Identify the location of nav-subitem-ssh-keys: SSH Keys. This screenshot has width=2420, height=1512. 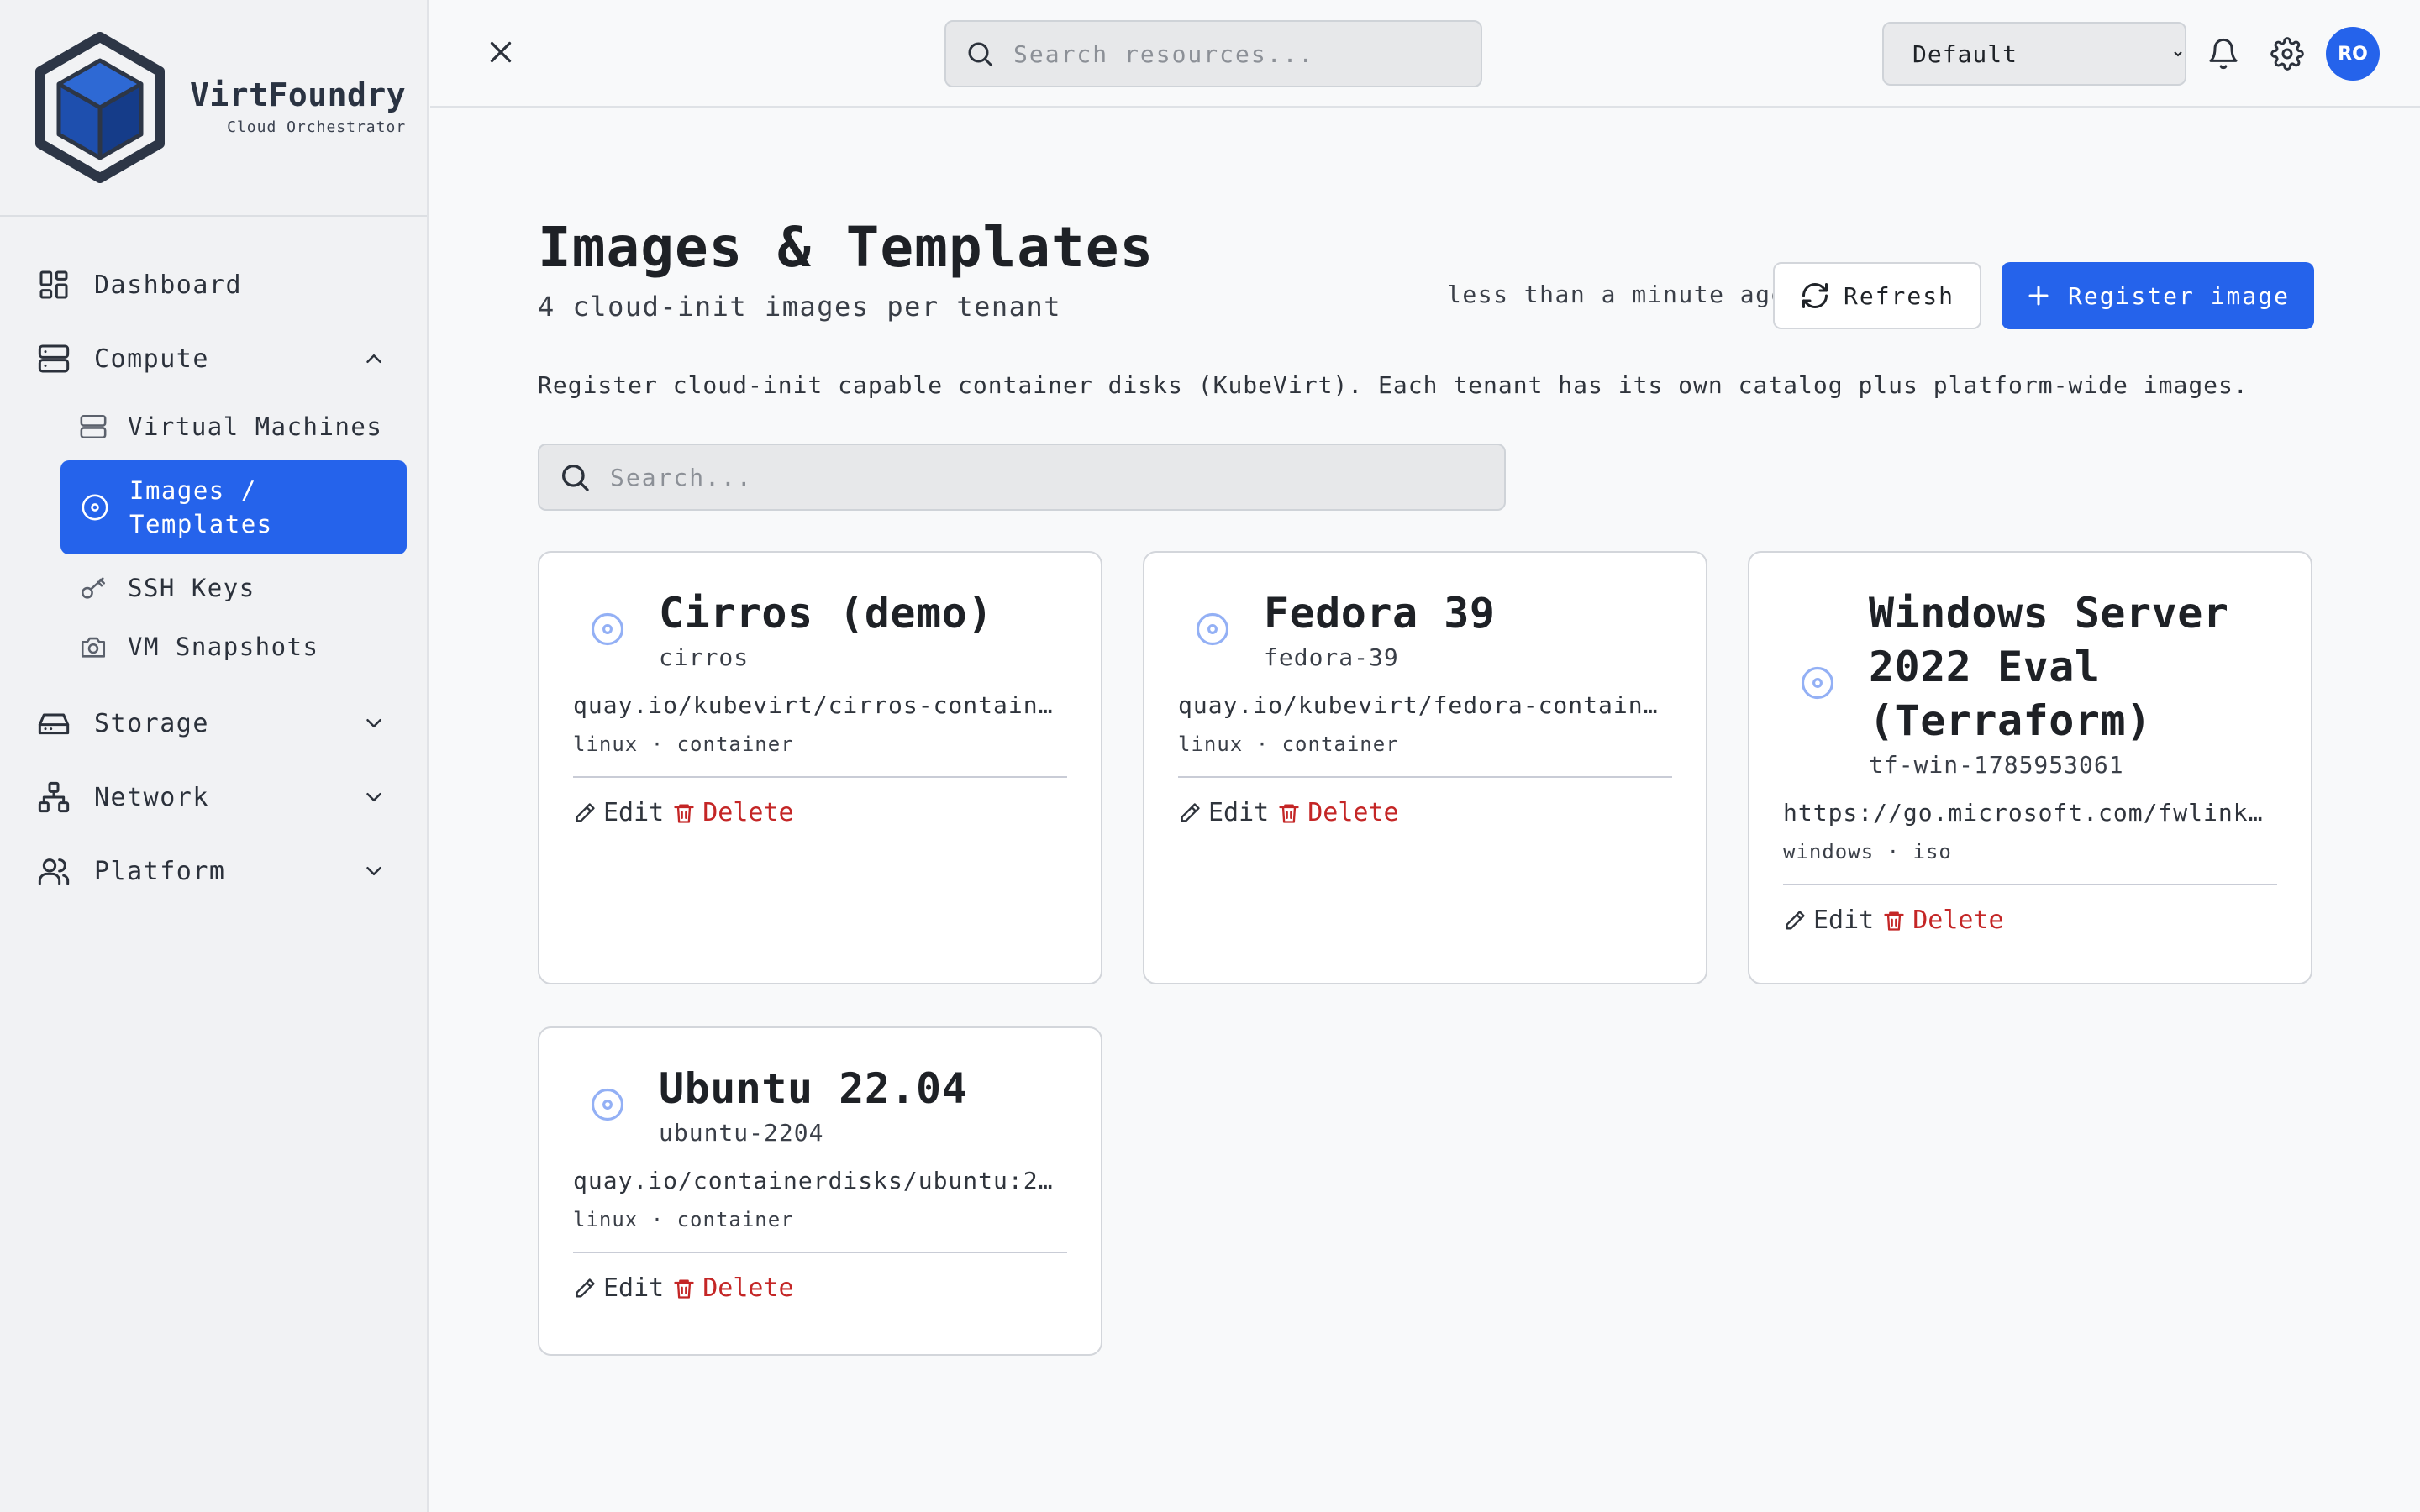
(253, 588).